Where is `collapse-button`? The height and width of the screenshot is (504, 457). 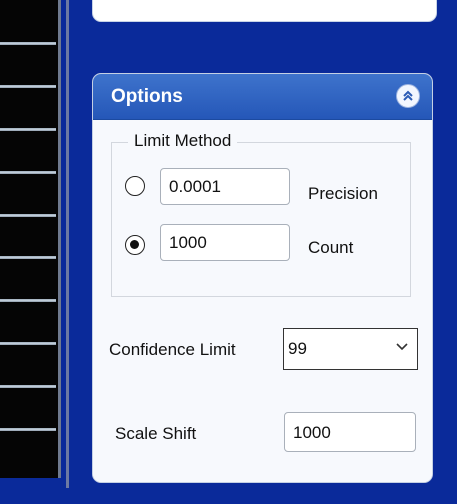
collapse-button is located at coordinates (408, 96).